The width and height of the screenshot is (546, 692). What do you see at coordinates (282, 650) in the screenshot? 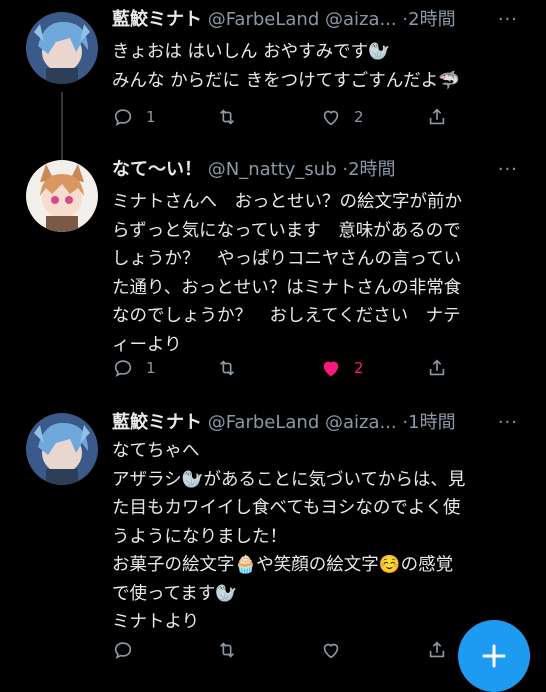
I see `tweet-actions` at bounding box center [282, 650].